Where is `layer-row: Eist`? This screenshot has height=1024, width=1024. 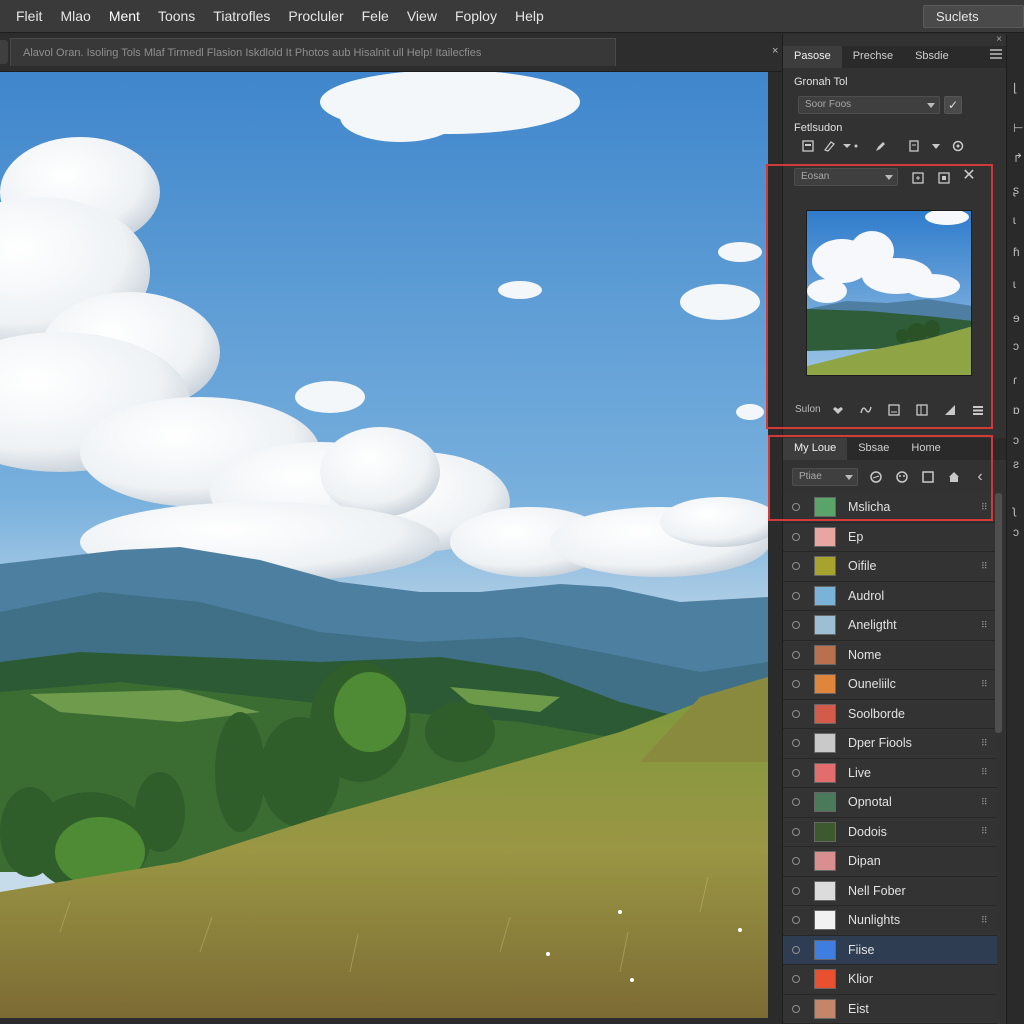
layer-row: Eist is located at coordinates (890, 1009).